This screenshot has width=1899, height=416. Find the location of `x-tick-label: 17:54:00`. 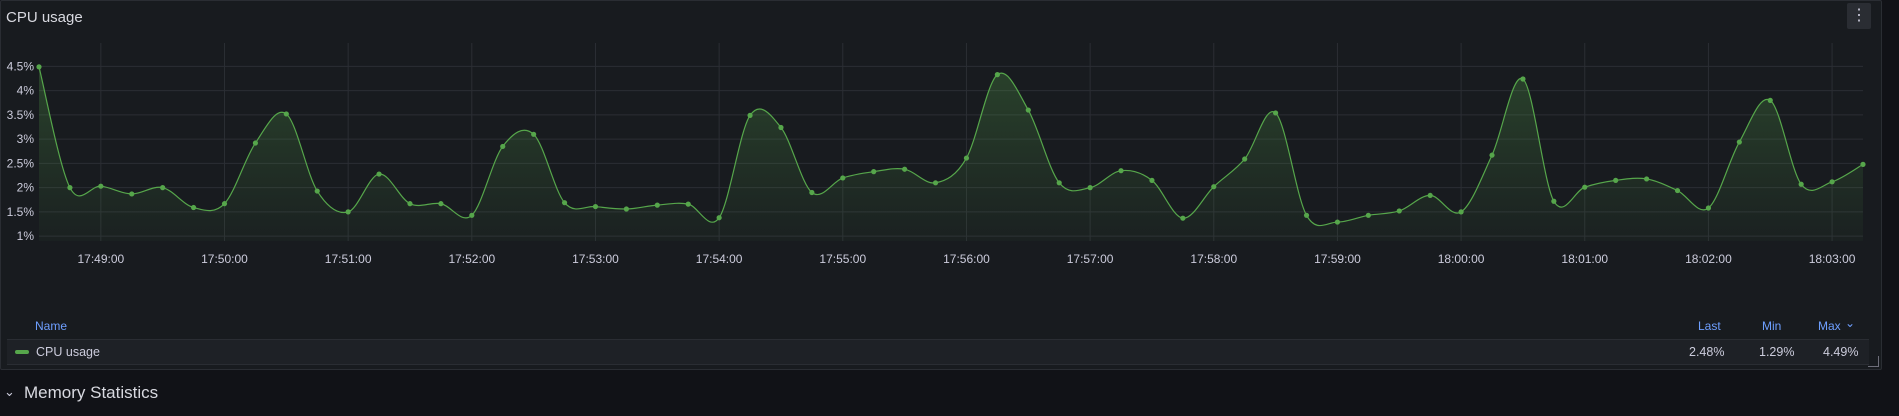

x-tick-label: 17:54:00 is located at coordinates (719, 259).